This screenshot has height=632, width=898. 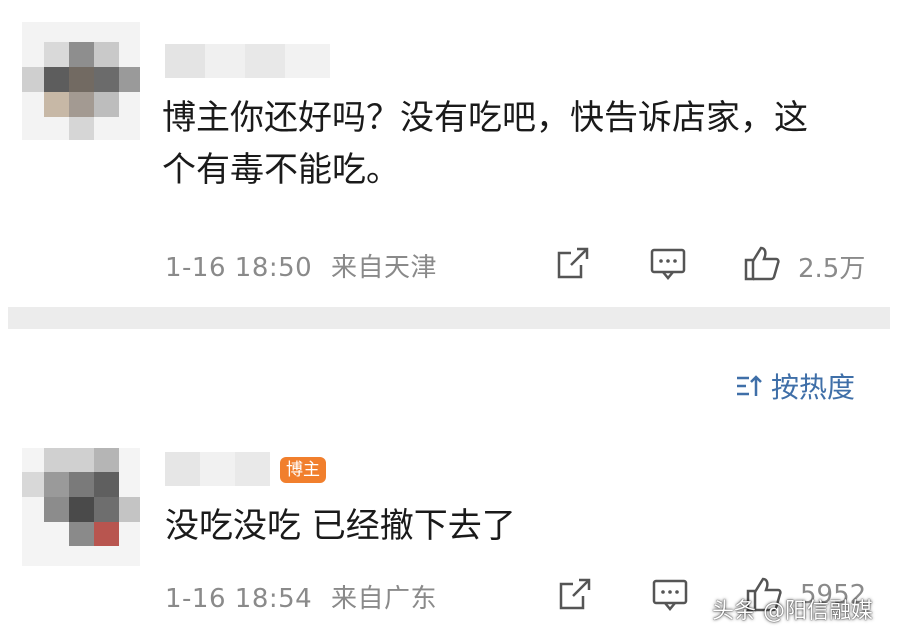 I want to click on comment-text: 博主你还好吗？没有吃吧，快告诉店家，这 个有毒不能吃。, so click(x=522, y=144).